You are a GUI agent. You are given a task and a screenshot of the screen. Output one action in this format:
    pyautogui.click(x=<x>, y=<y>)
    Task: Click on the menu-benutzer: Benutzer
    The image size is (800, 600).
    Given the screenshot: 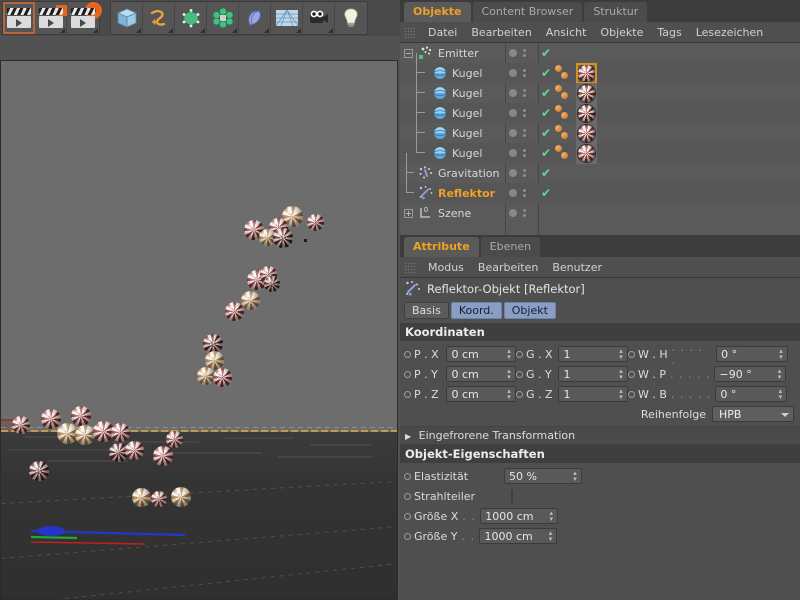 What is the action you would take?
    pyautogui.click(x=577, y=267)
    